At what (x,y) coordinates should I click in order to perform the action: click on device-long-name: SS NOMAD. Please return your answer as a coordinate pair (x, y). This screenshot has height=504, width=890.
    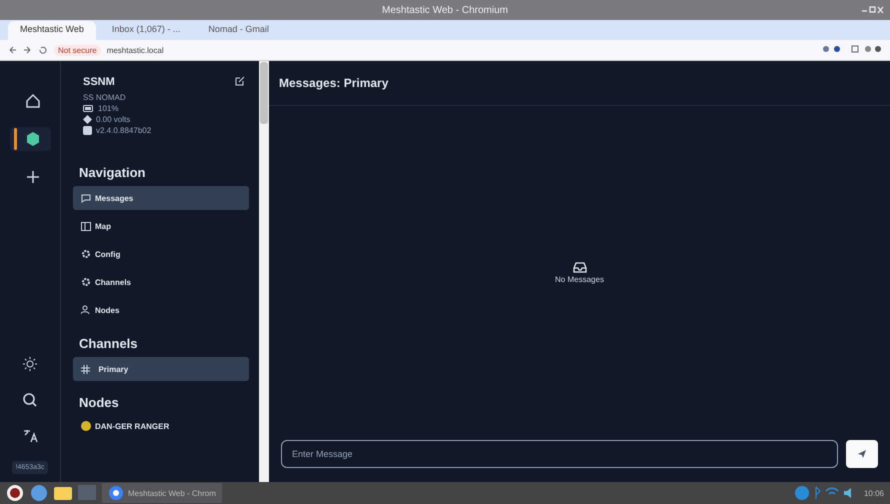
    Looking at the image, I should click on (105, 97).